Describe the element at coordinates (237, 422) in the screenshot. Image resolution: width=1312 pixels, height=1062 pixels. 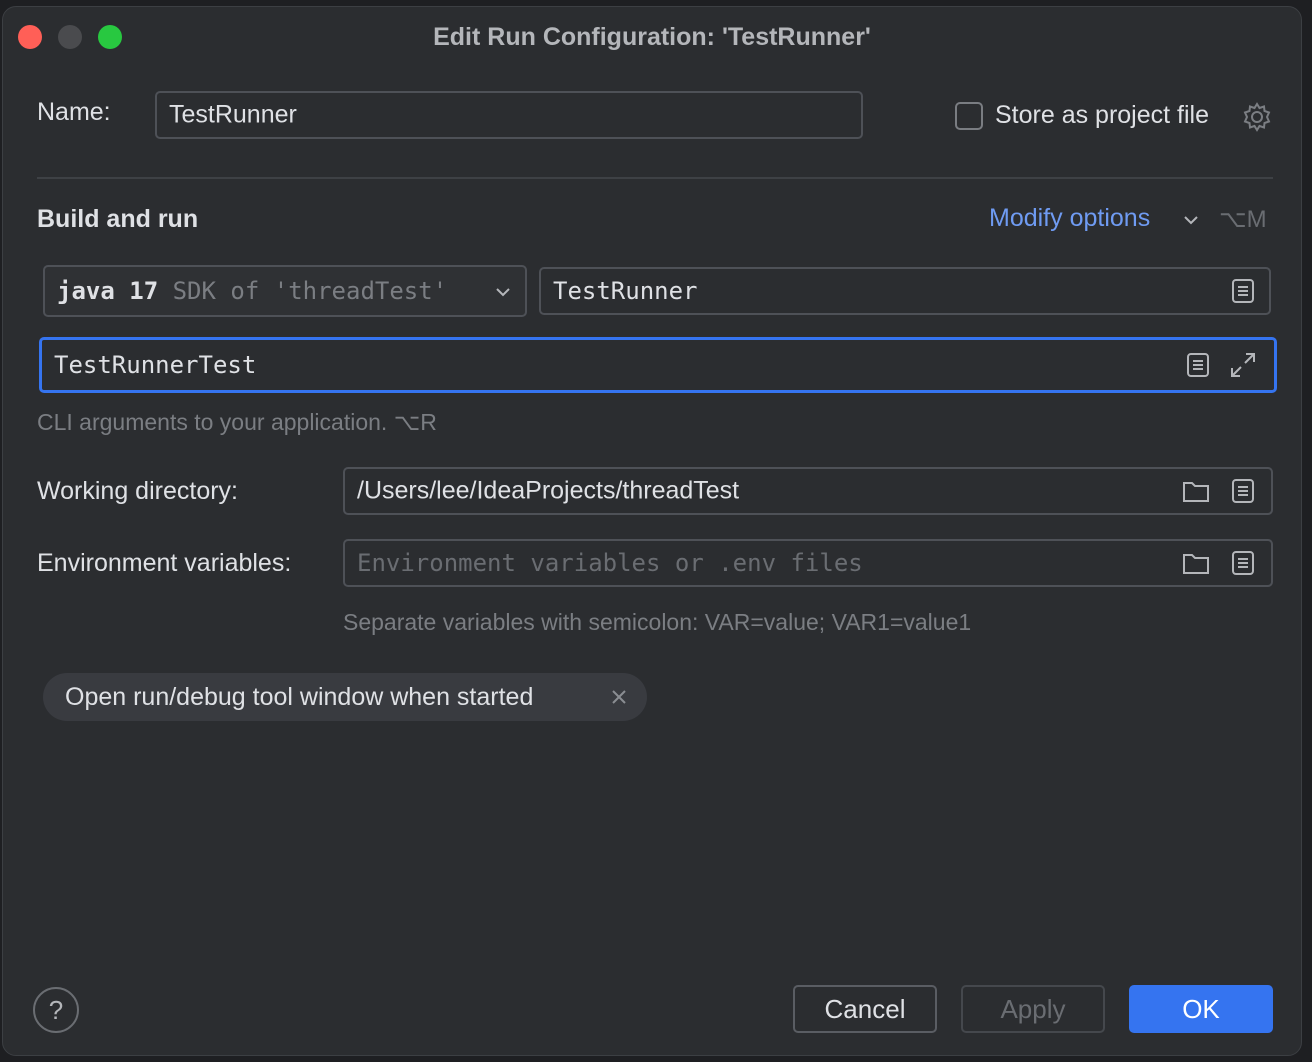
I see `program-arguments-hint: CLI arguments to your application. ⌥R` at that location.